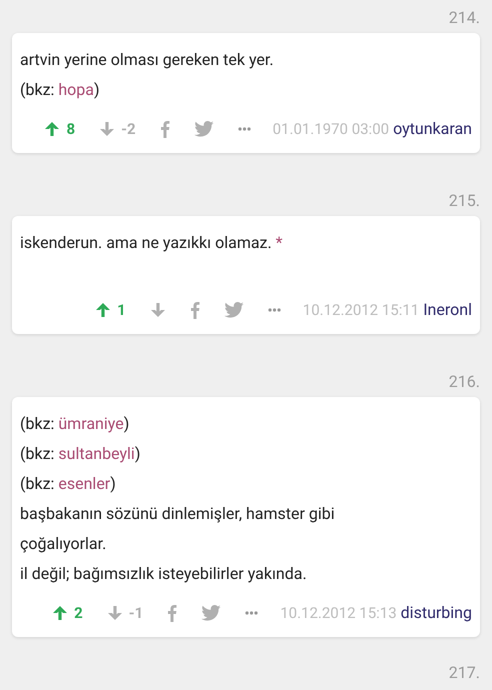 The width and height of the screenshot is (492, 690). Describe the element at coordinates (279, 242) in the screenshot. I see `reference-link: *` at that location.